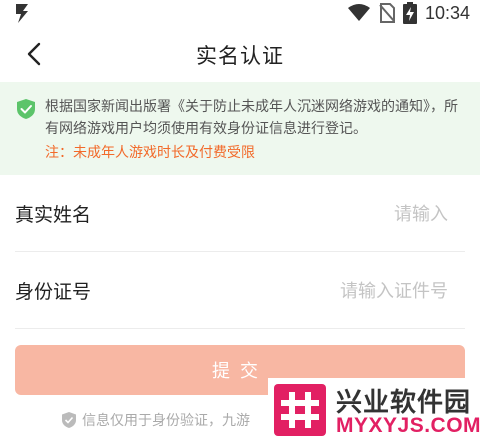 The width and height of the screenshot is (480, 443). I want to click on page-title: 实名认证, so click(240, 56).